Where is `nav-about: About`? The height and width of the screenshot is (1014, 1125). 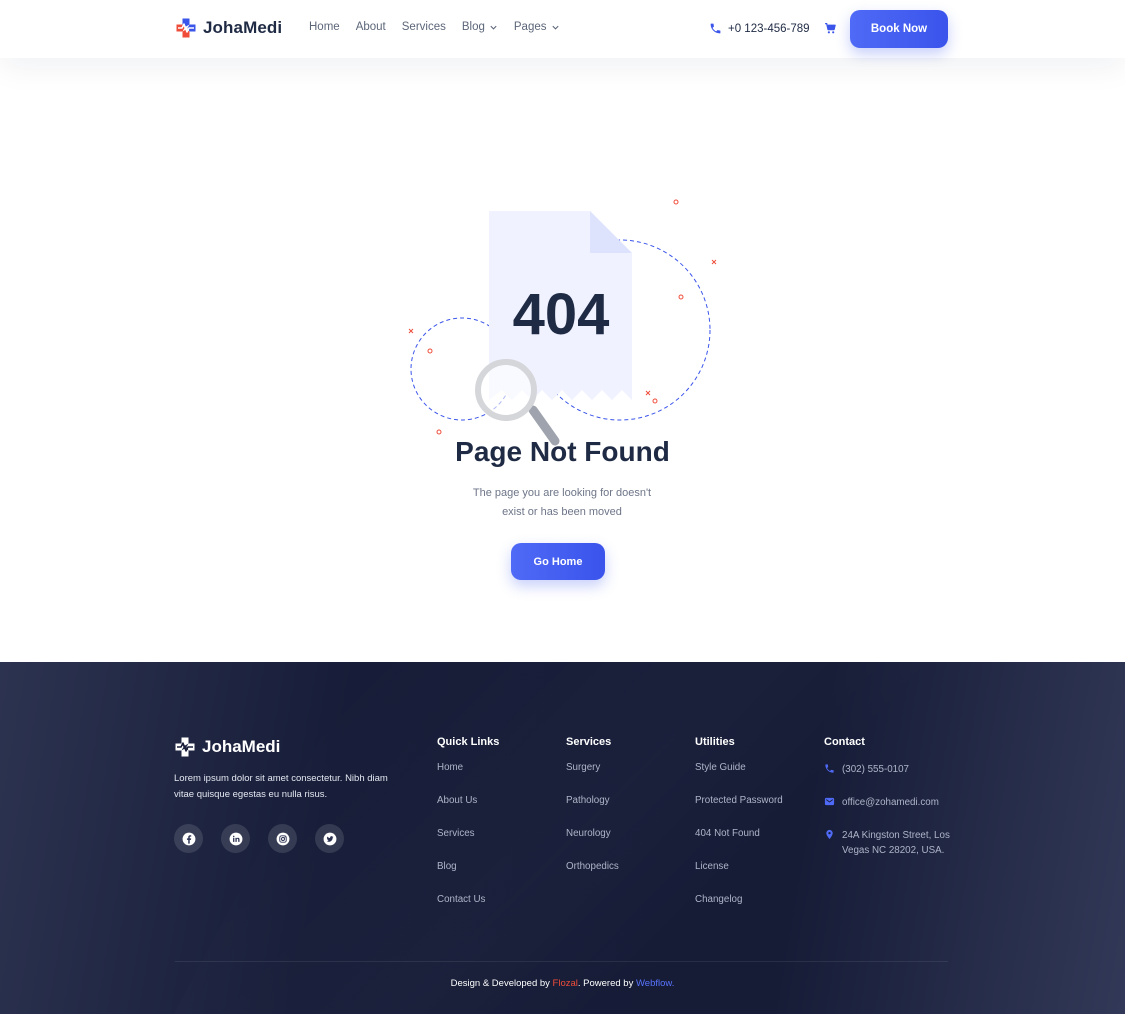
nav-about: About is located at coordinates (371, 27).